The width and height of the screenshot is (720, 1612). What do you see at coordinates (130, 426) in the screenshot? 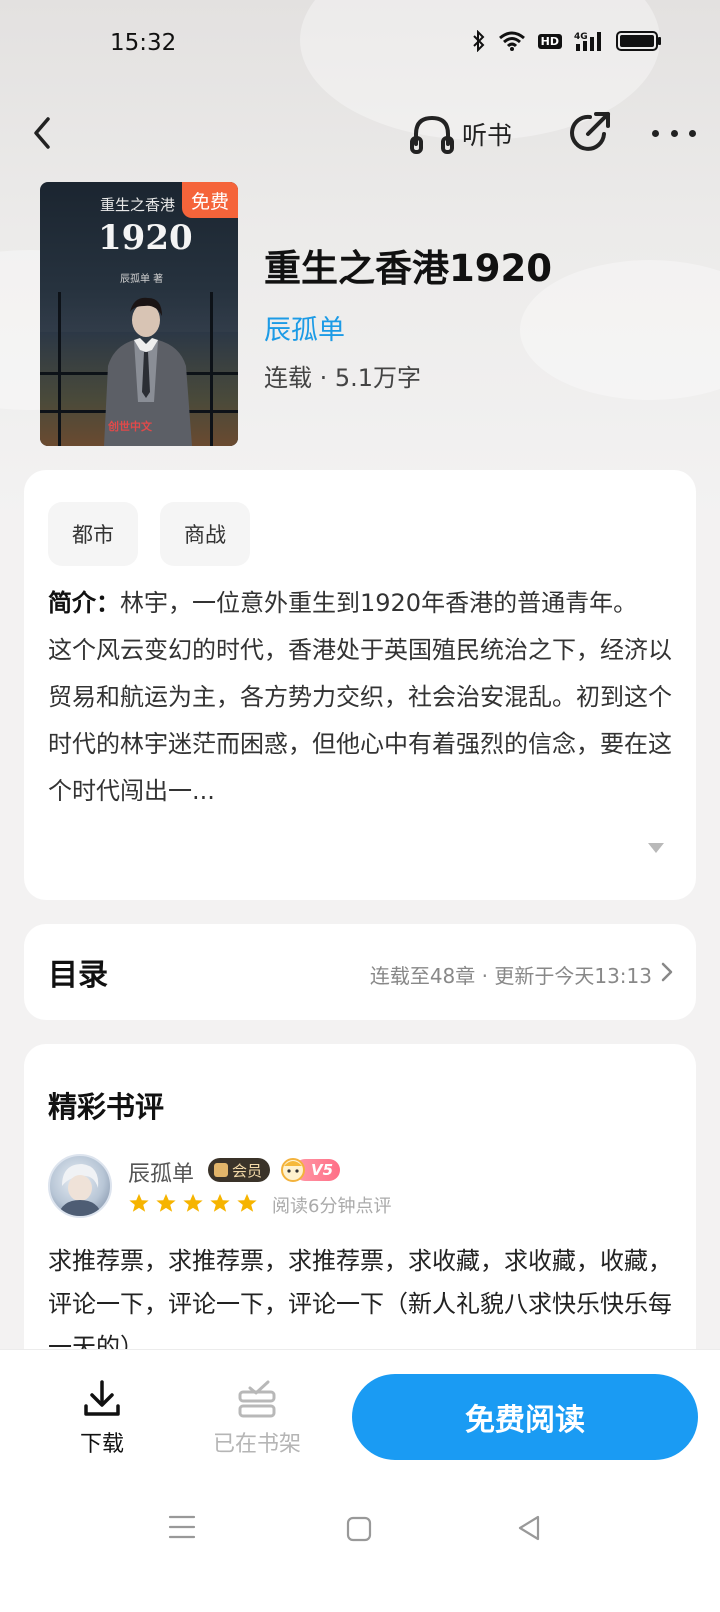
I see `cover-logo: 创世中文` at bounding box center [130, 426].